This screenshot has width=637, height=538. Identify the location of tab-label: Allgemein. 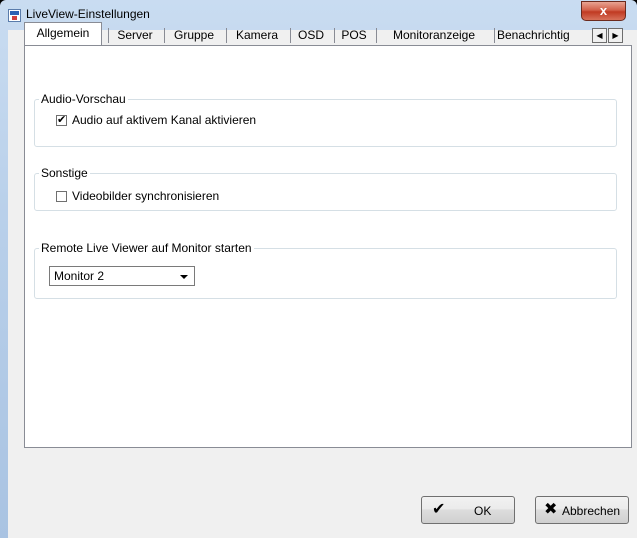
(63, 33).